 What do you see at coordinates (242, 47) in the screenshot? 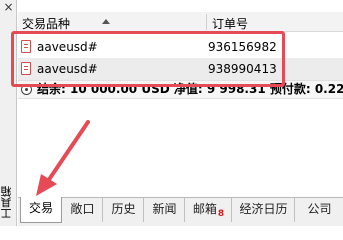
I see `cell-order: 936156982` at bounding box center [242, 47].